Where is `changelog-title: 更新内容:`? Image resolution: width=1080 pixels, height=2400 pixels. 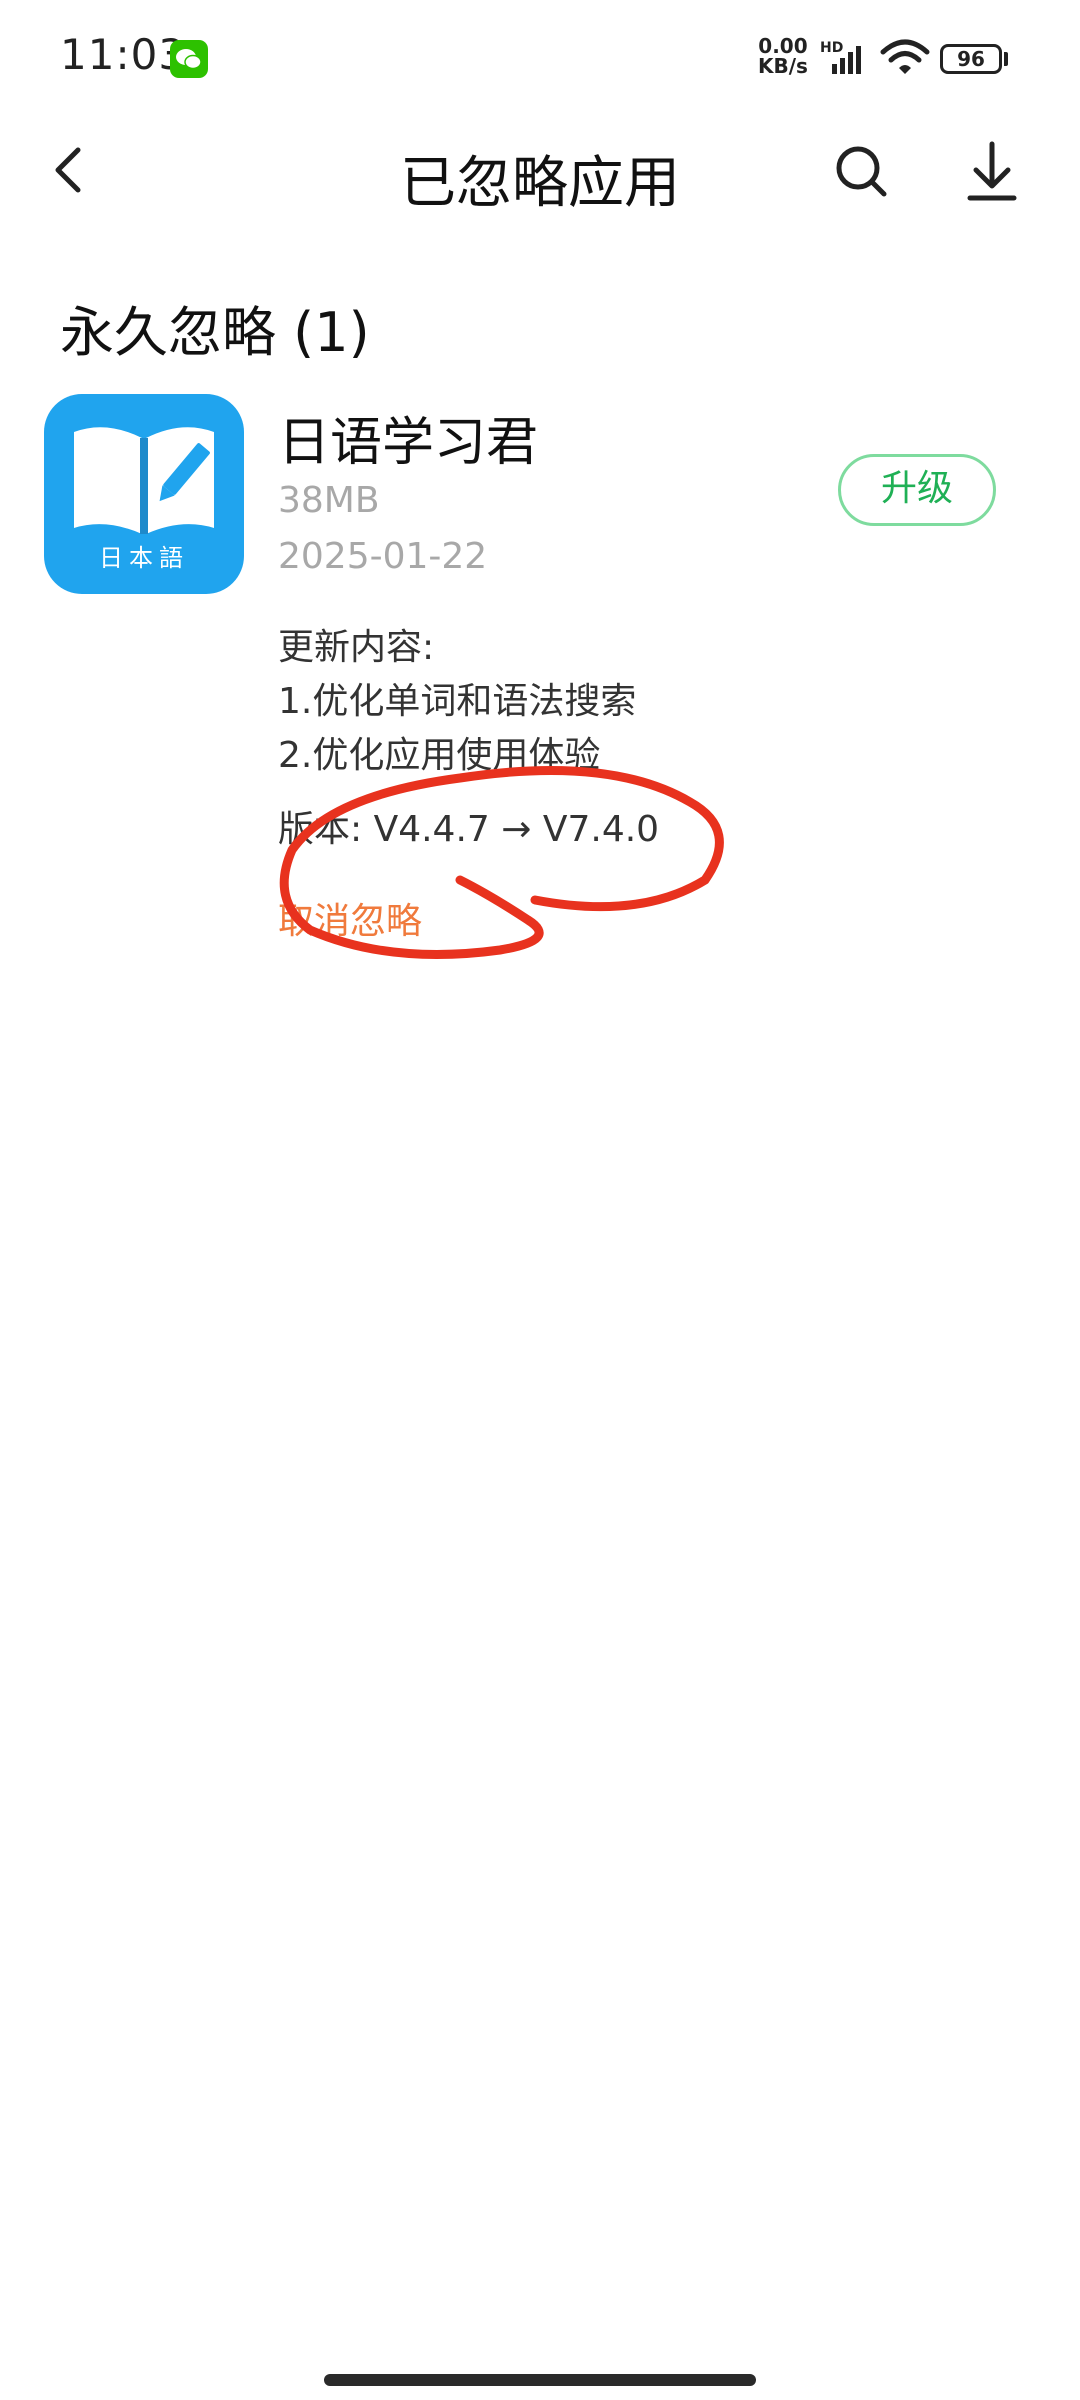
changelog-title: 更新内容: is located at coordinates (356, 647).